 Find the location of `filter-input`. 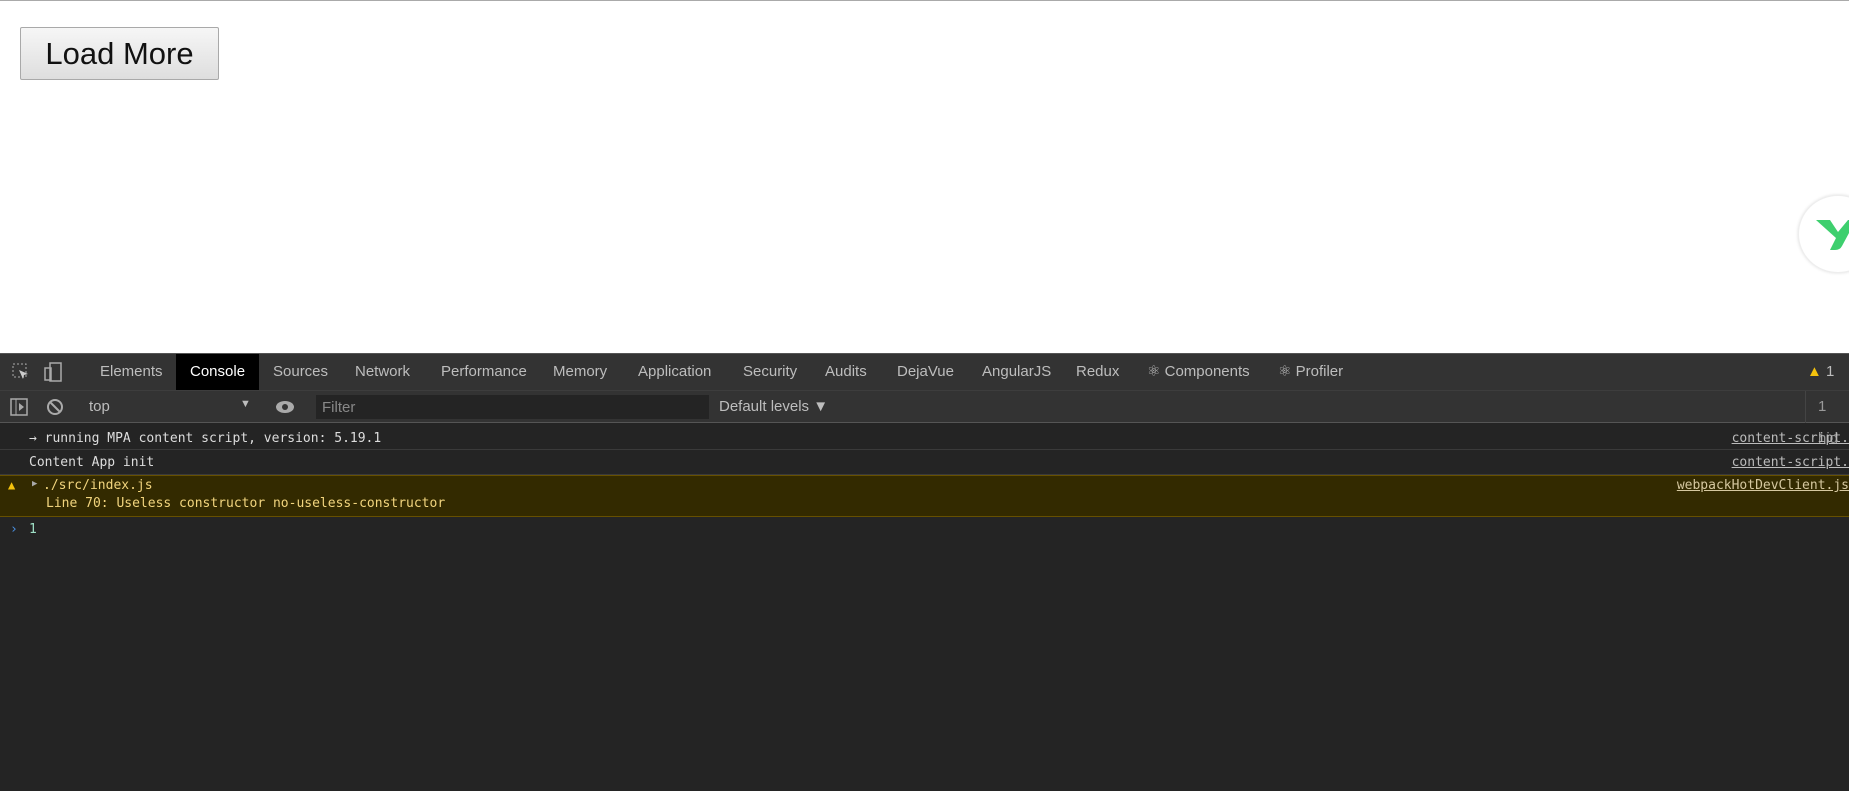

filter-input is located at coordinates (512, 407).